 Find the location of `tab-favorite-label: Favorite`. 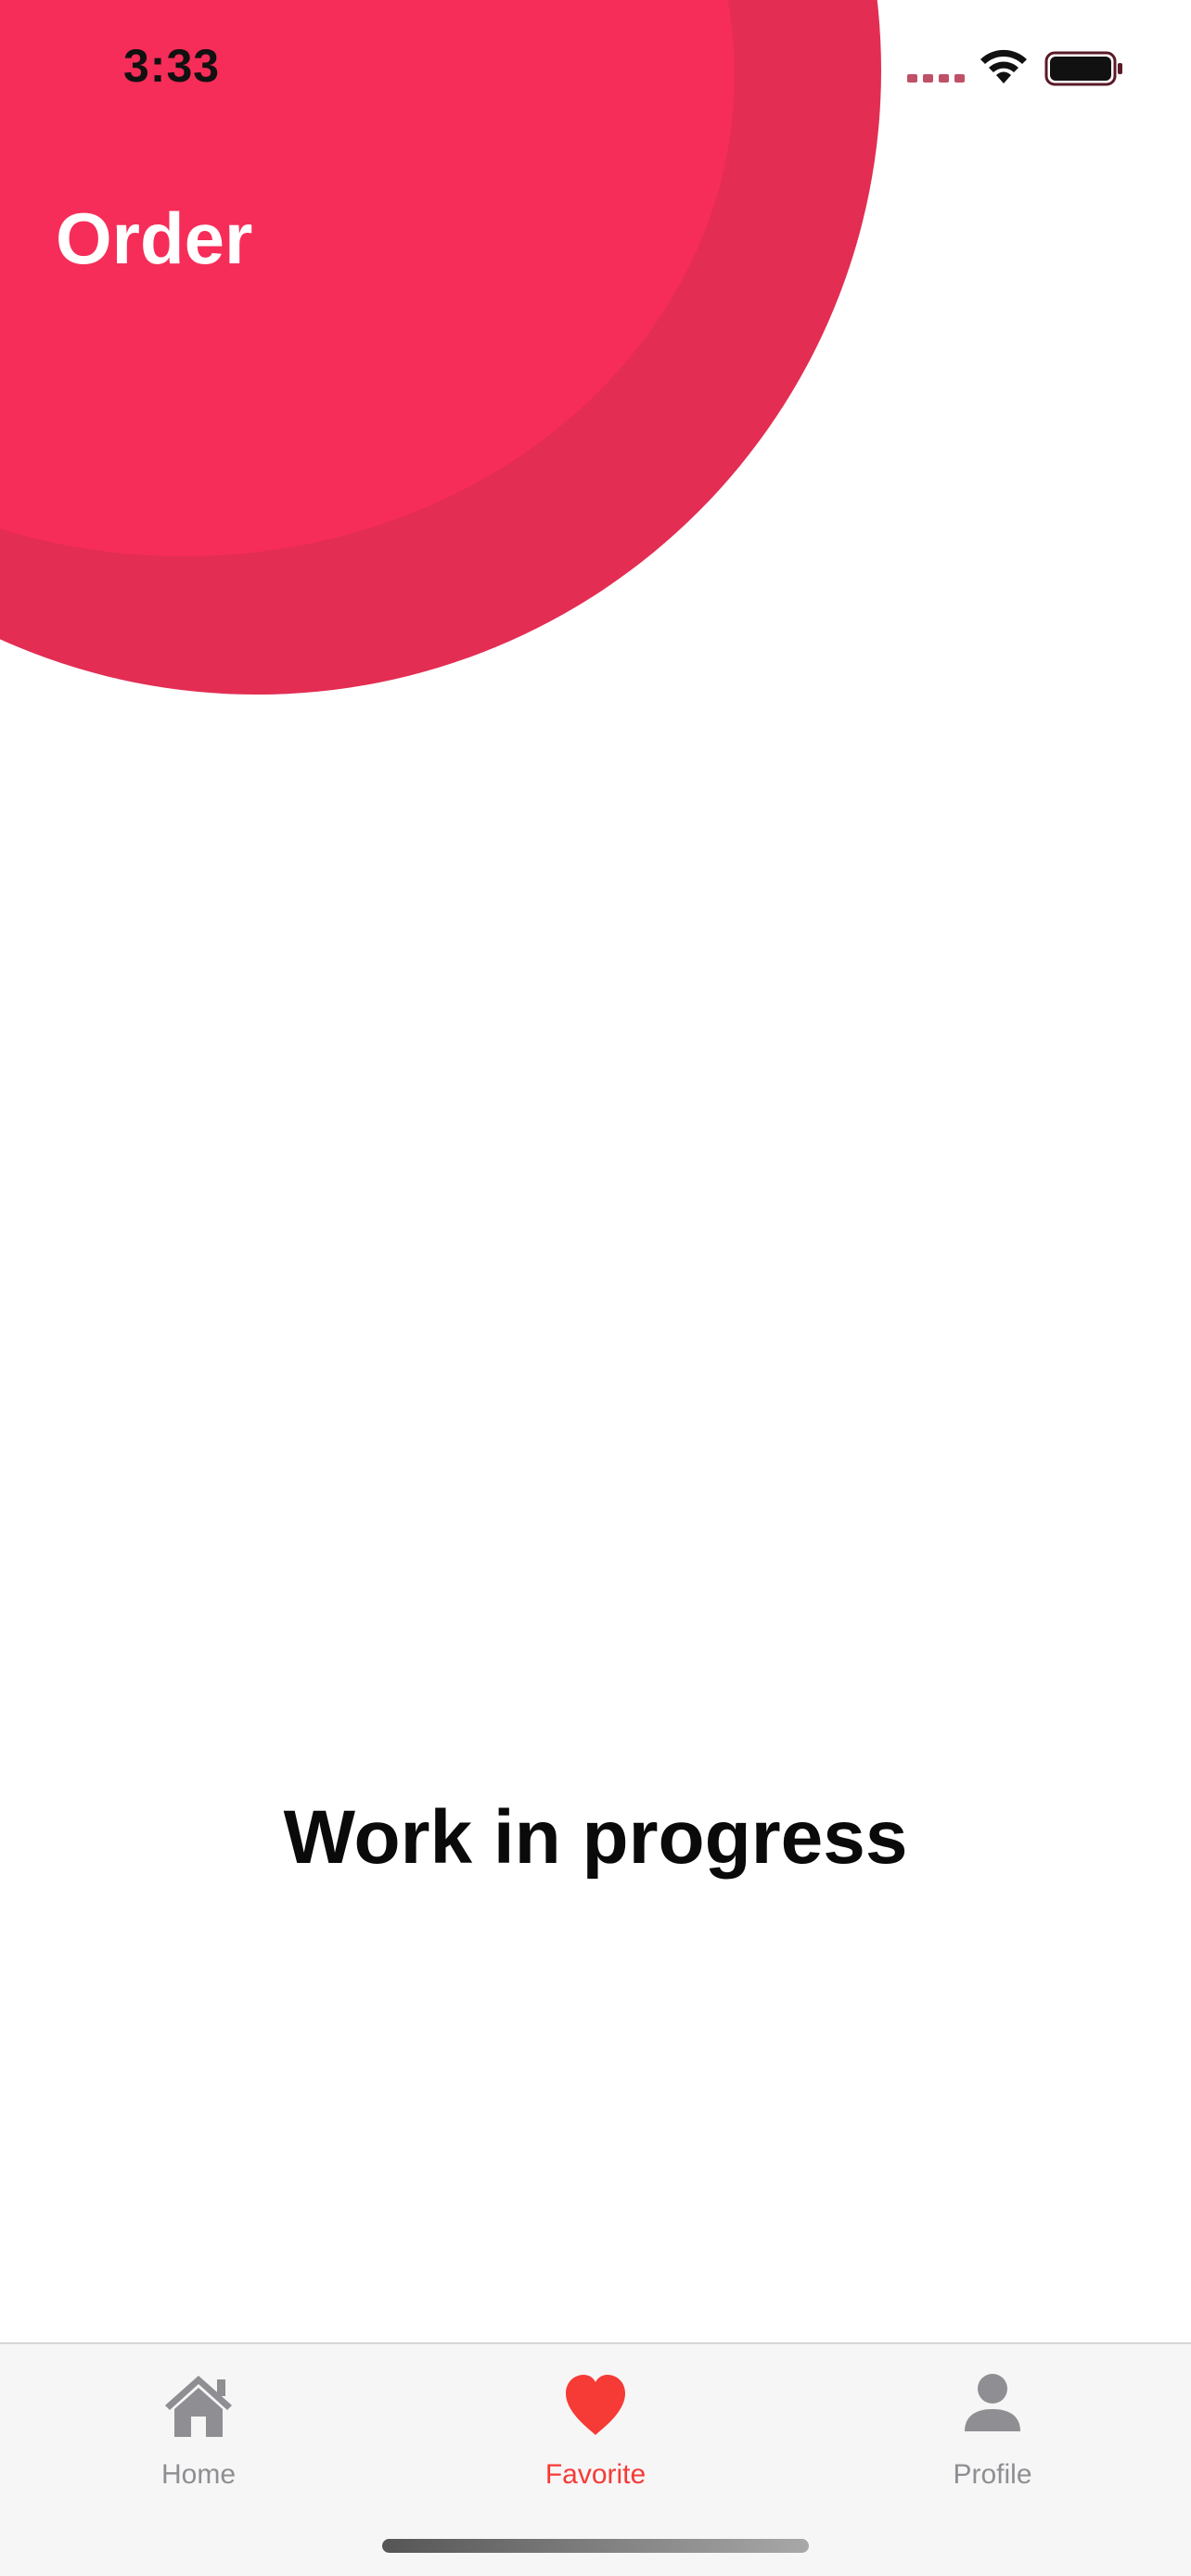

tab-favorite-label: Favorite is located at coordinates (595, 2474).